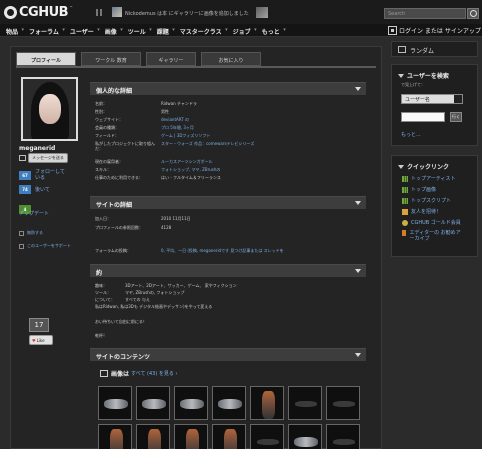 The height and width of the screenshot is (449, 482). What do you see at coordinates (123, 357) in the screenshot?
I see `site-content-title: サイトのコンテンツ` at bounding box center [123, 357].